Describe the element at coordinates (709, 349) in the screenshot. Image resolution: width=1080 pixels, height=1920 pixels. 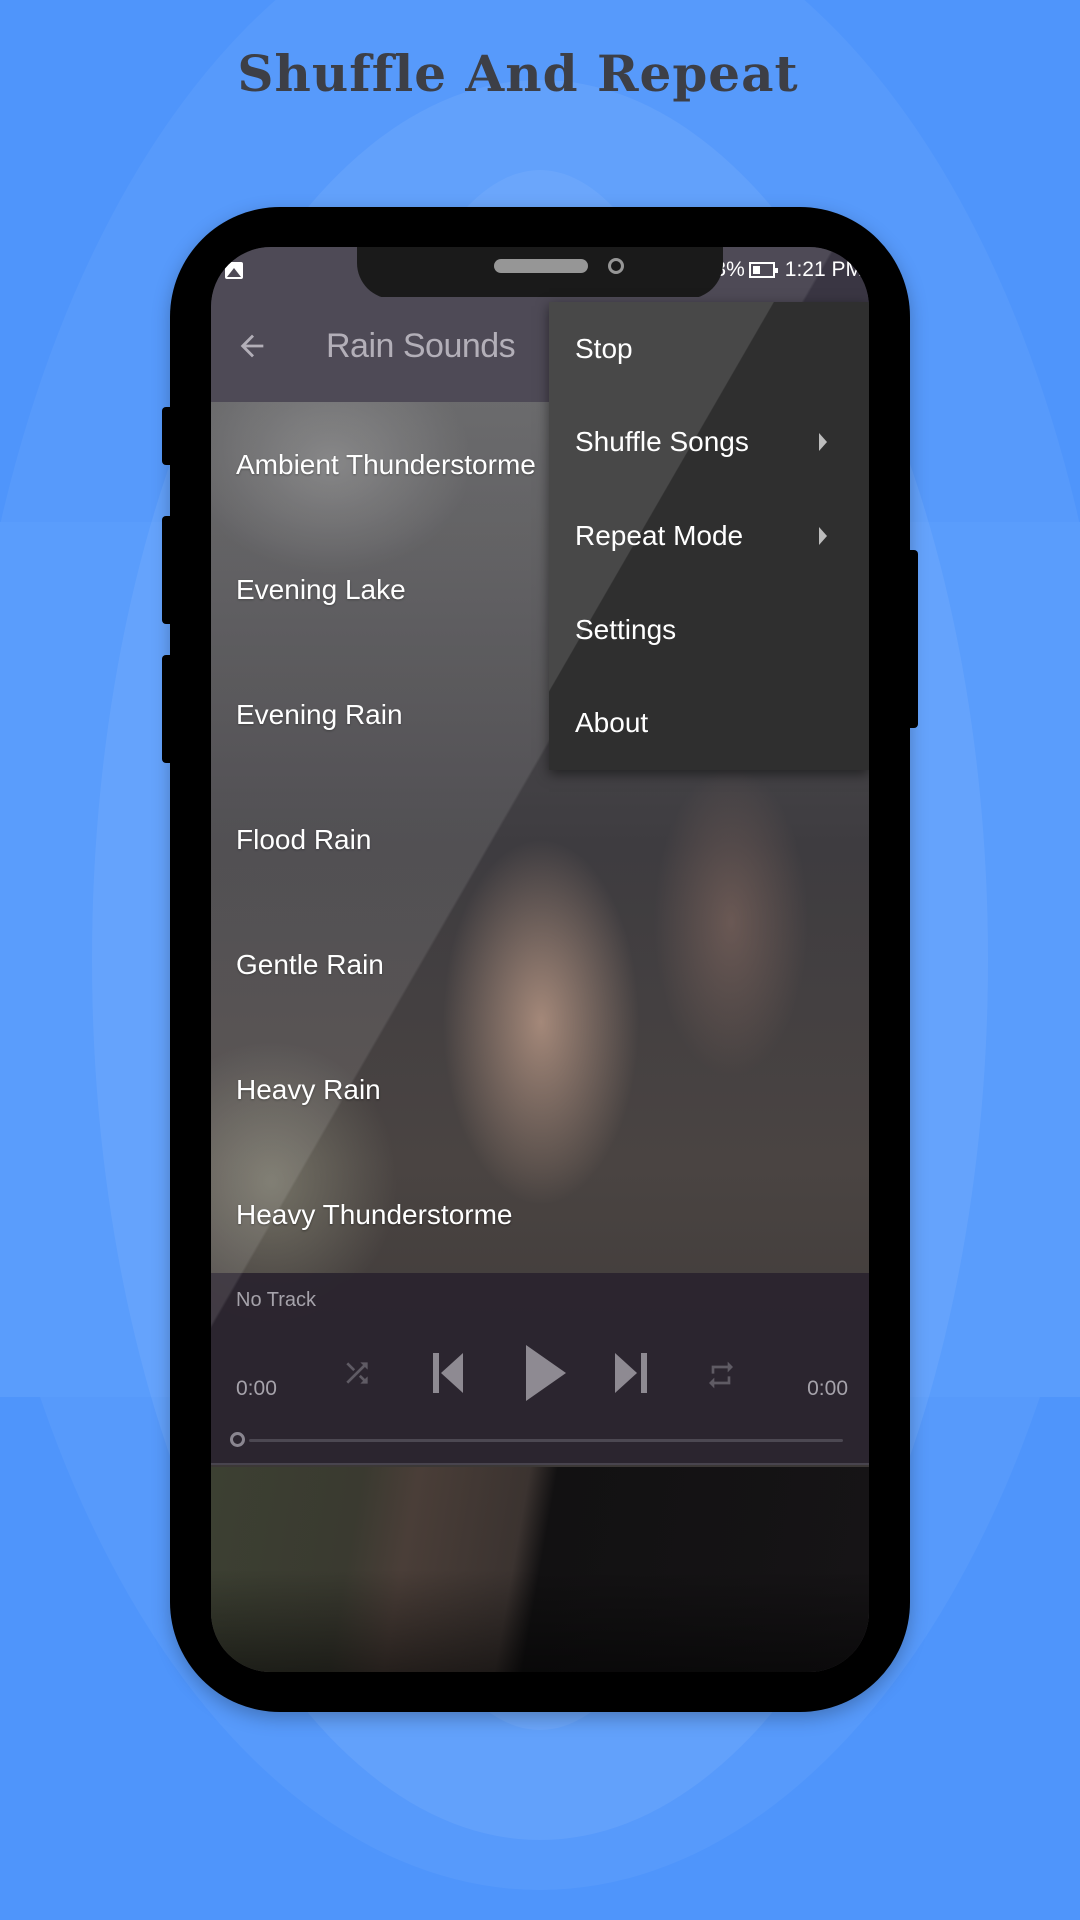
I see `menu-item-stop: Stop` at that location.